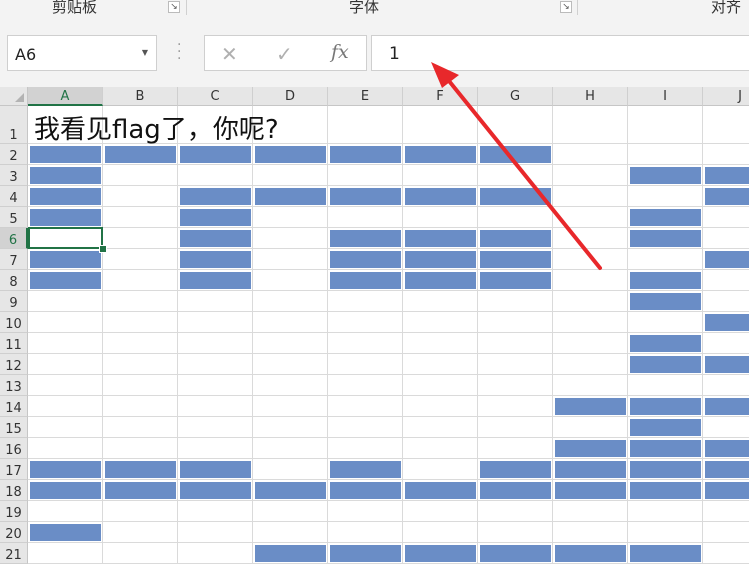 This screenshot has height=564, width=749. Describe the element at coordinates (14, 448) in the screenshot. I see `row-header-16: 16` at that location.